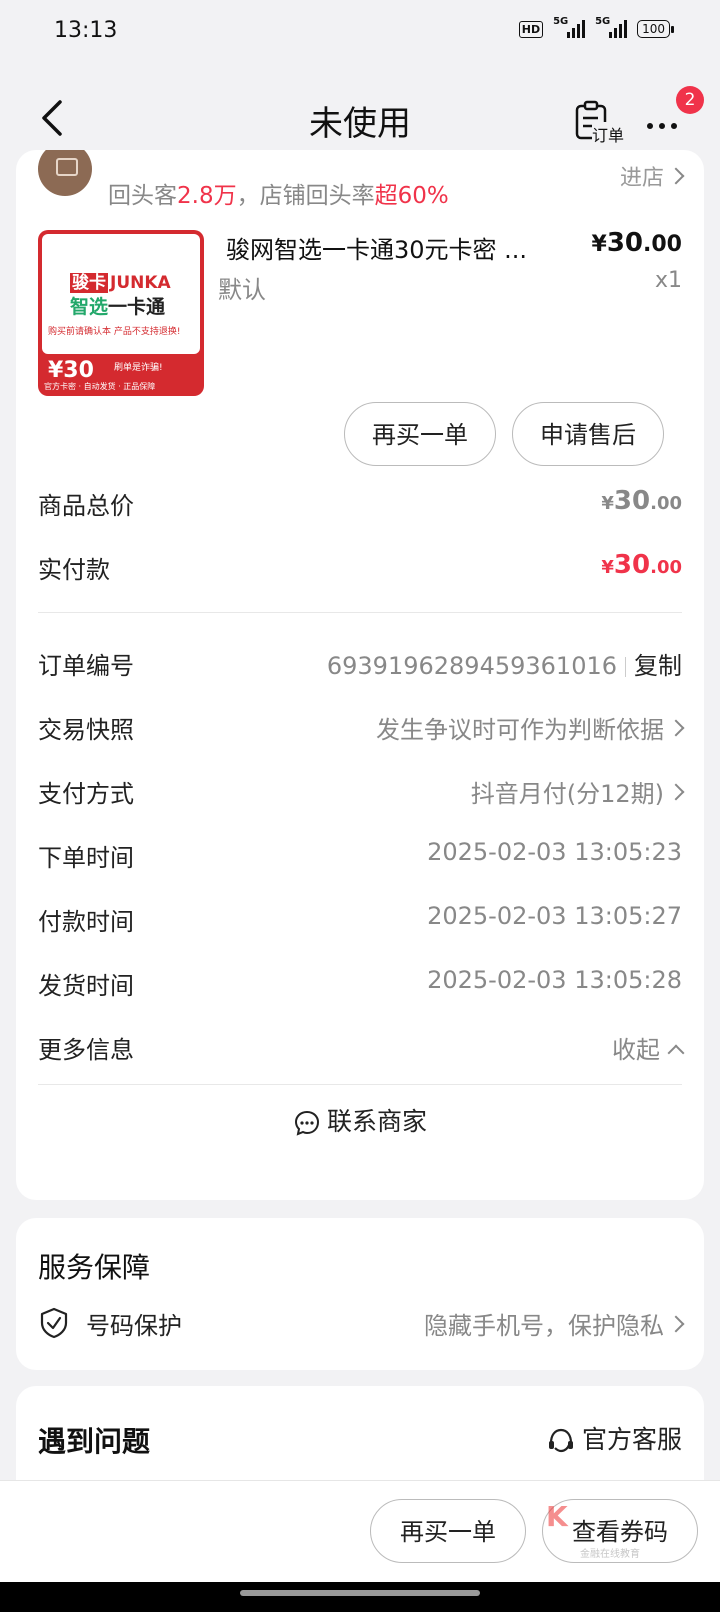 The image size is (720, 1613). What do you see at coordinates (86, 506) in the screenshot?
I see `total-price-label: 商品总价` at bounding box center [86, 506].